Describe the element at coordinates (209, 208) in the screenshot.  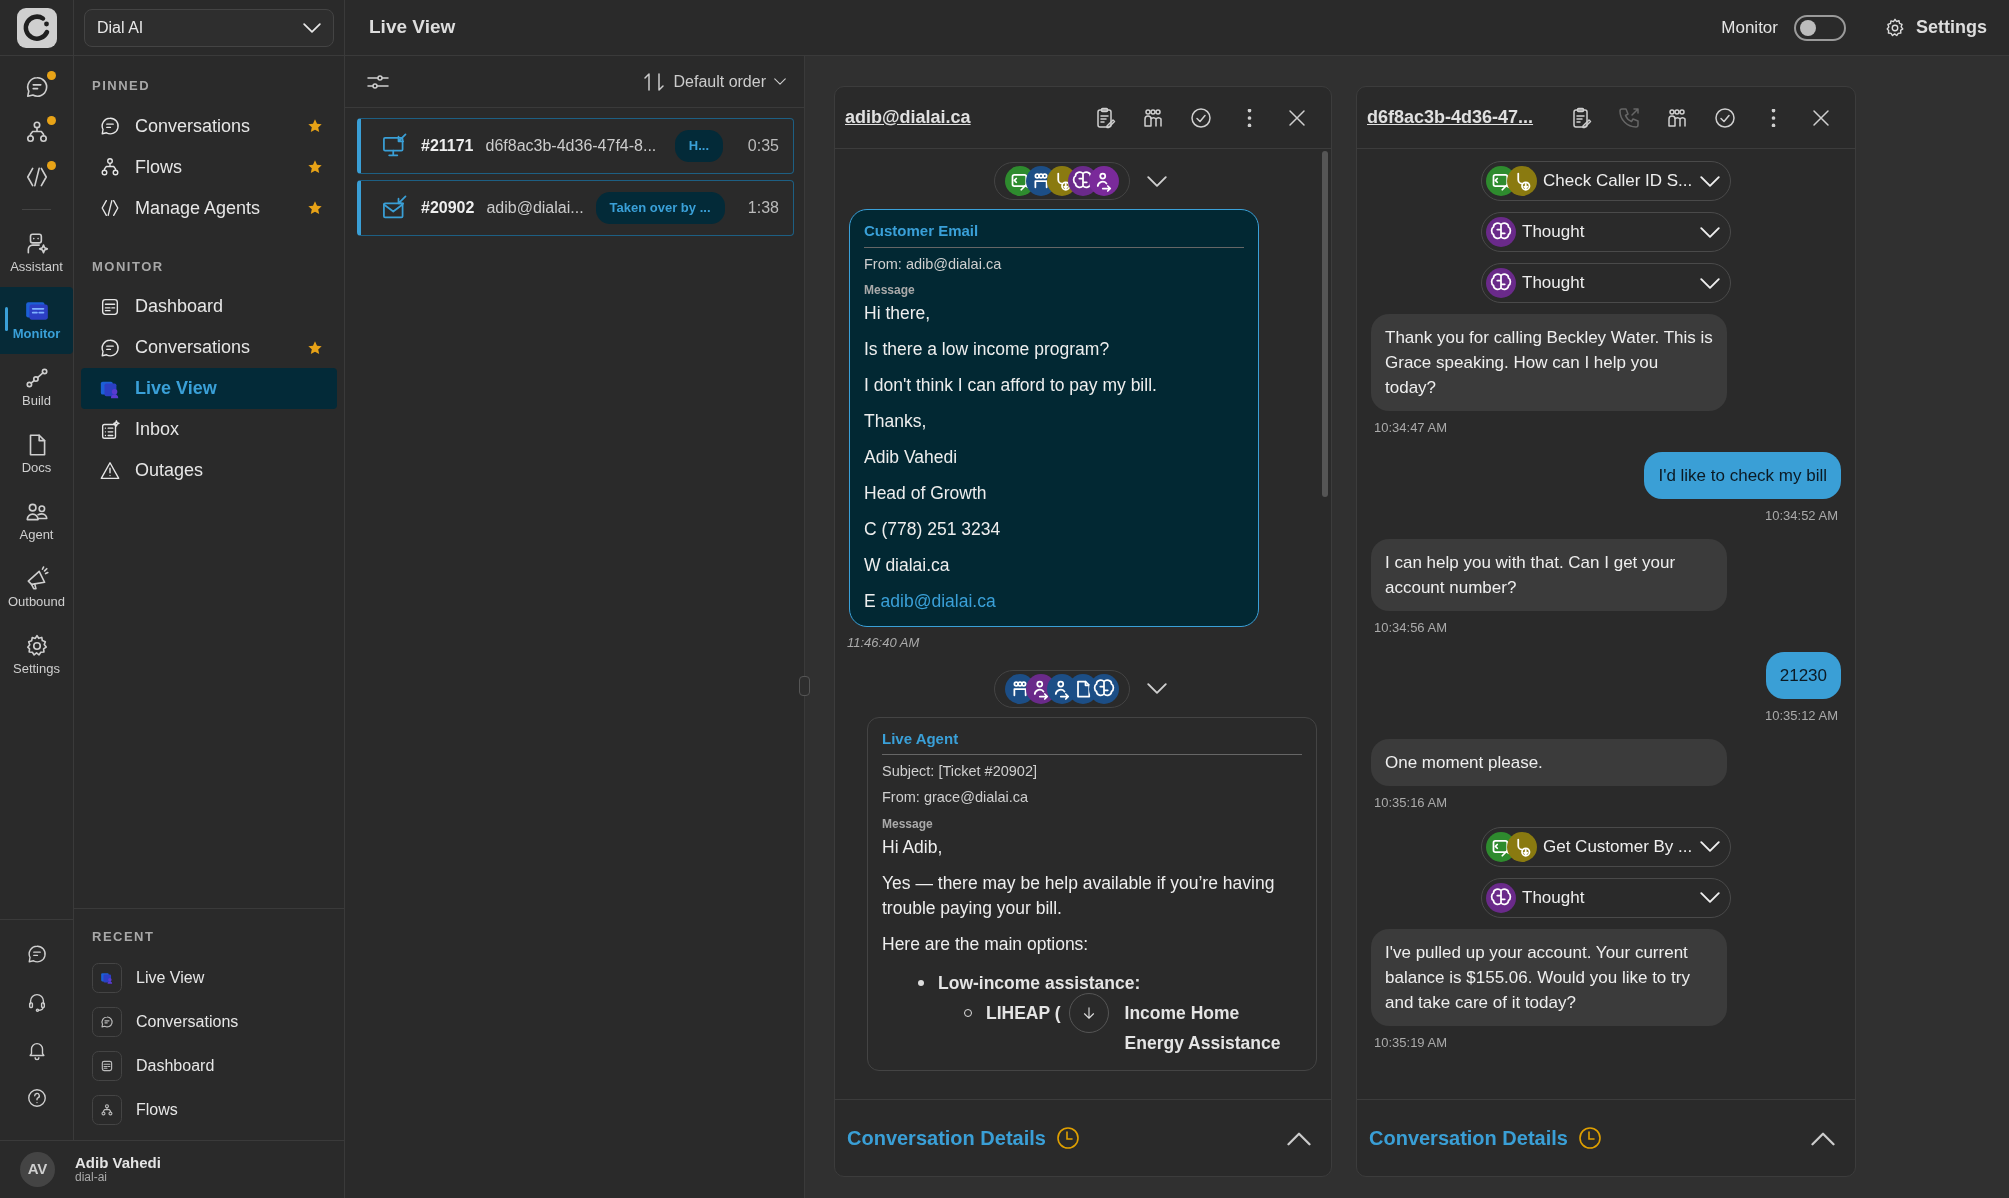
I see `sidebar-item: Manage Agents` at that location.